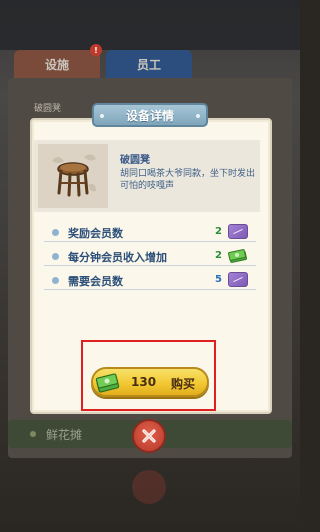  What do you see at coordinates (150, 25) in the screenshot?
I see `top-bar` at bounding box center [150, 25].